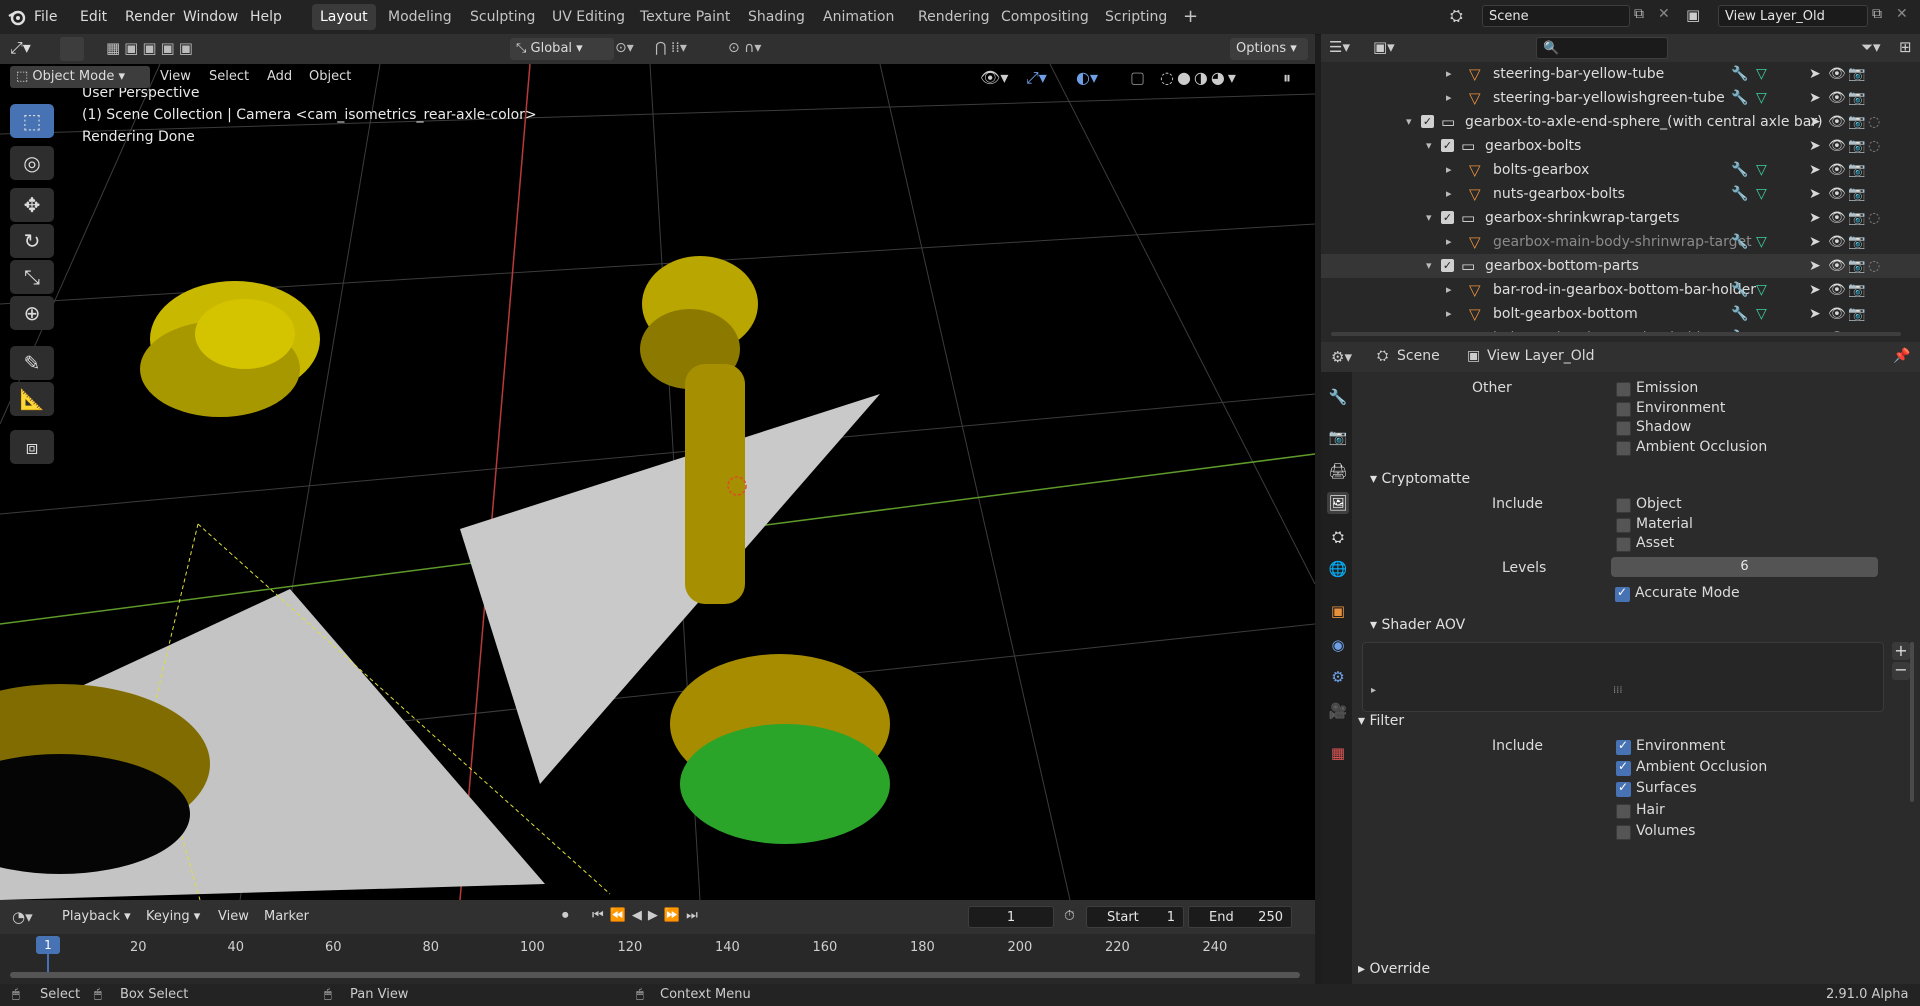 This screenshot has width=1920, height=1006. I want to click on scene-field: Scene, so click(1556, 16).